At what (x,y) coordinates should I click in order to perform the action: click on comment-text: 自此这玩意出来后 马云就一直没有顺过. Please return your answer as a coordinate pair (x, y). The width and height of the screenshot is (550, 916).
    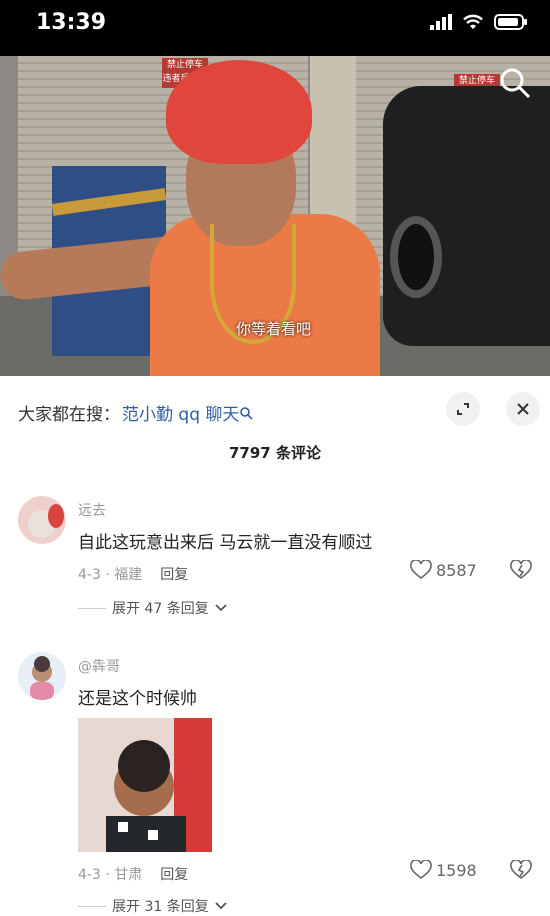
    Looking at the image, I should click on (225, 543).